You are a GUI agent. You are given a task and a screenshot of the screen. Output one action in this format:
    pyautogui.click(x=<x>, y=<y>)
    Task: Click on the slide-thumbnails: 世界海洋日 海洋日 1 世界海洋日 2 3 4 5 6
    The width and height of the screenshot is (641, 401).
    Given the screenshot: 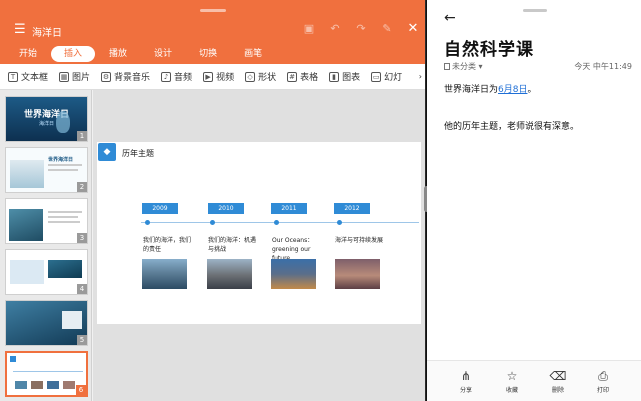 What is the action you would take?
    pyautogui.click(x=46, y=245)
    